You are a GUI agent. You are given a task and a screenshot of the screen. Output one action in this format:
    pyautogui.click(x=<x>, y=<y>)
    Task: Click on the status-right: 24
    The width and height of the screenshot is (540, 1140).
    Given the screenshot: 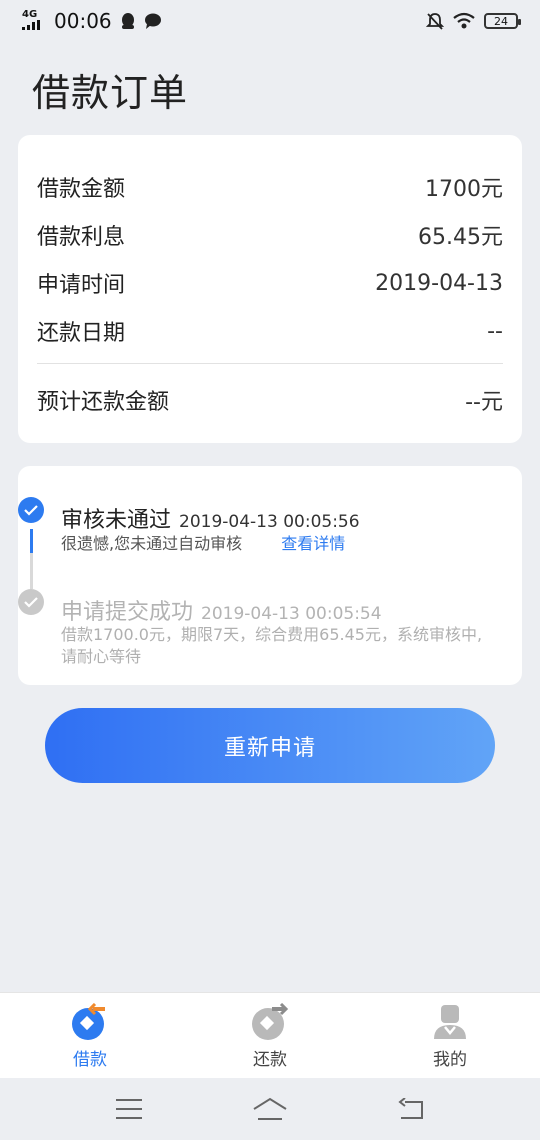 What is the action you would take?
    pyautogui.click(x=473, y=21)
    